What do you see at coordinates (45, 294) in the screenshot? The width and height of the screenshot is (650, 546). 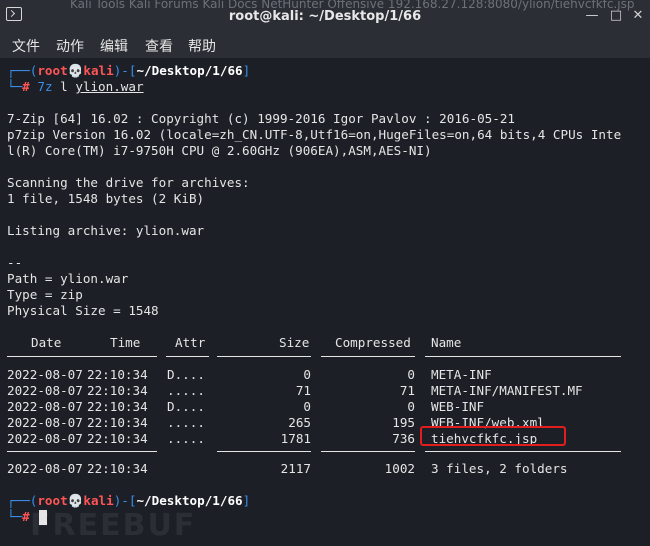 I see `type-line: Type = zip` at bounding box center [45, 294].